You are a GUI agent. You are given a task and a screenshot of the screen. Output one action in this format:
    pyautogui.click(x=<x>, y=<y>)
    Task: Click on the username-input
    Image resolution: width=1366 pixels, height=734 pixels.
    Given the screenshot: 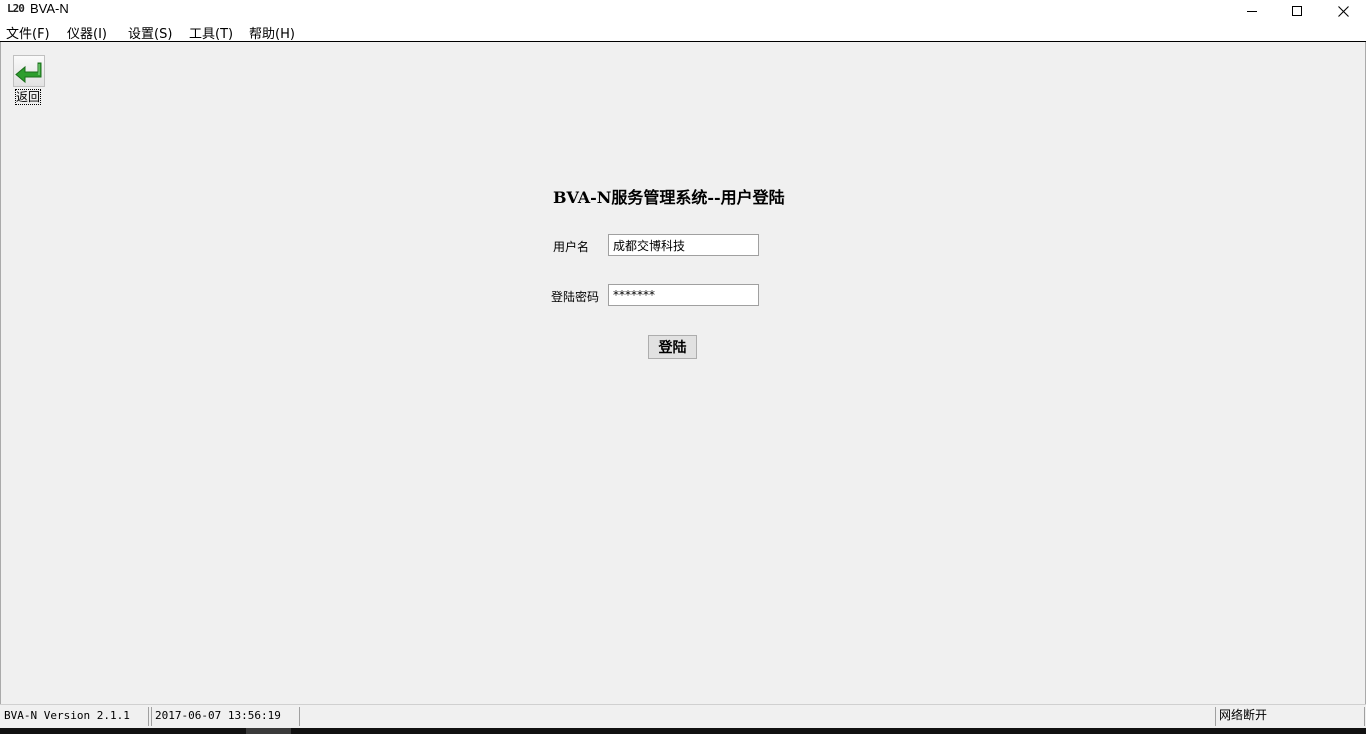 What is the action you would take?
    pyautogui.click(x=683, y=245)
    